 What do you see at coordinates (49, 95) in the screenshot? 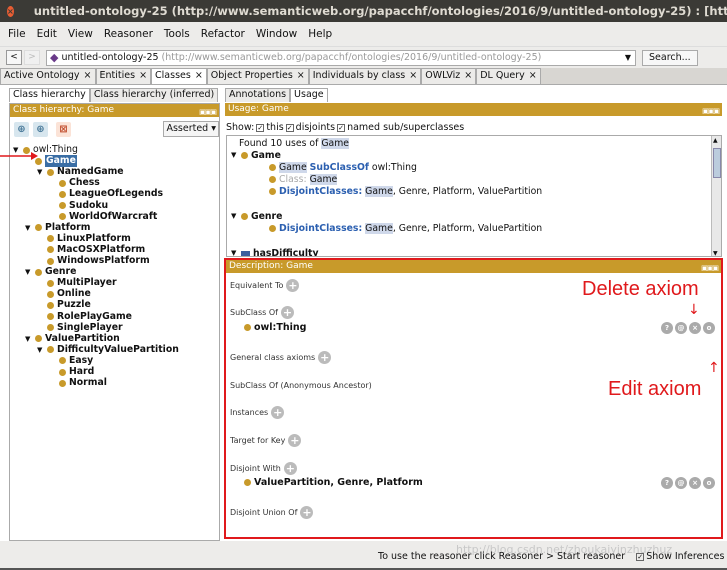
I see `tab-class-hierarchy: Class hierarchy` at bounding box center [49, 95].